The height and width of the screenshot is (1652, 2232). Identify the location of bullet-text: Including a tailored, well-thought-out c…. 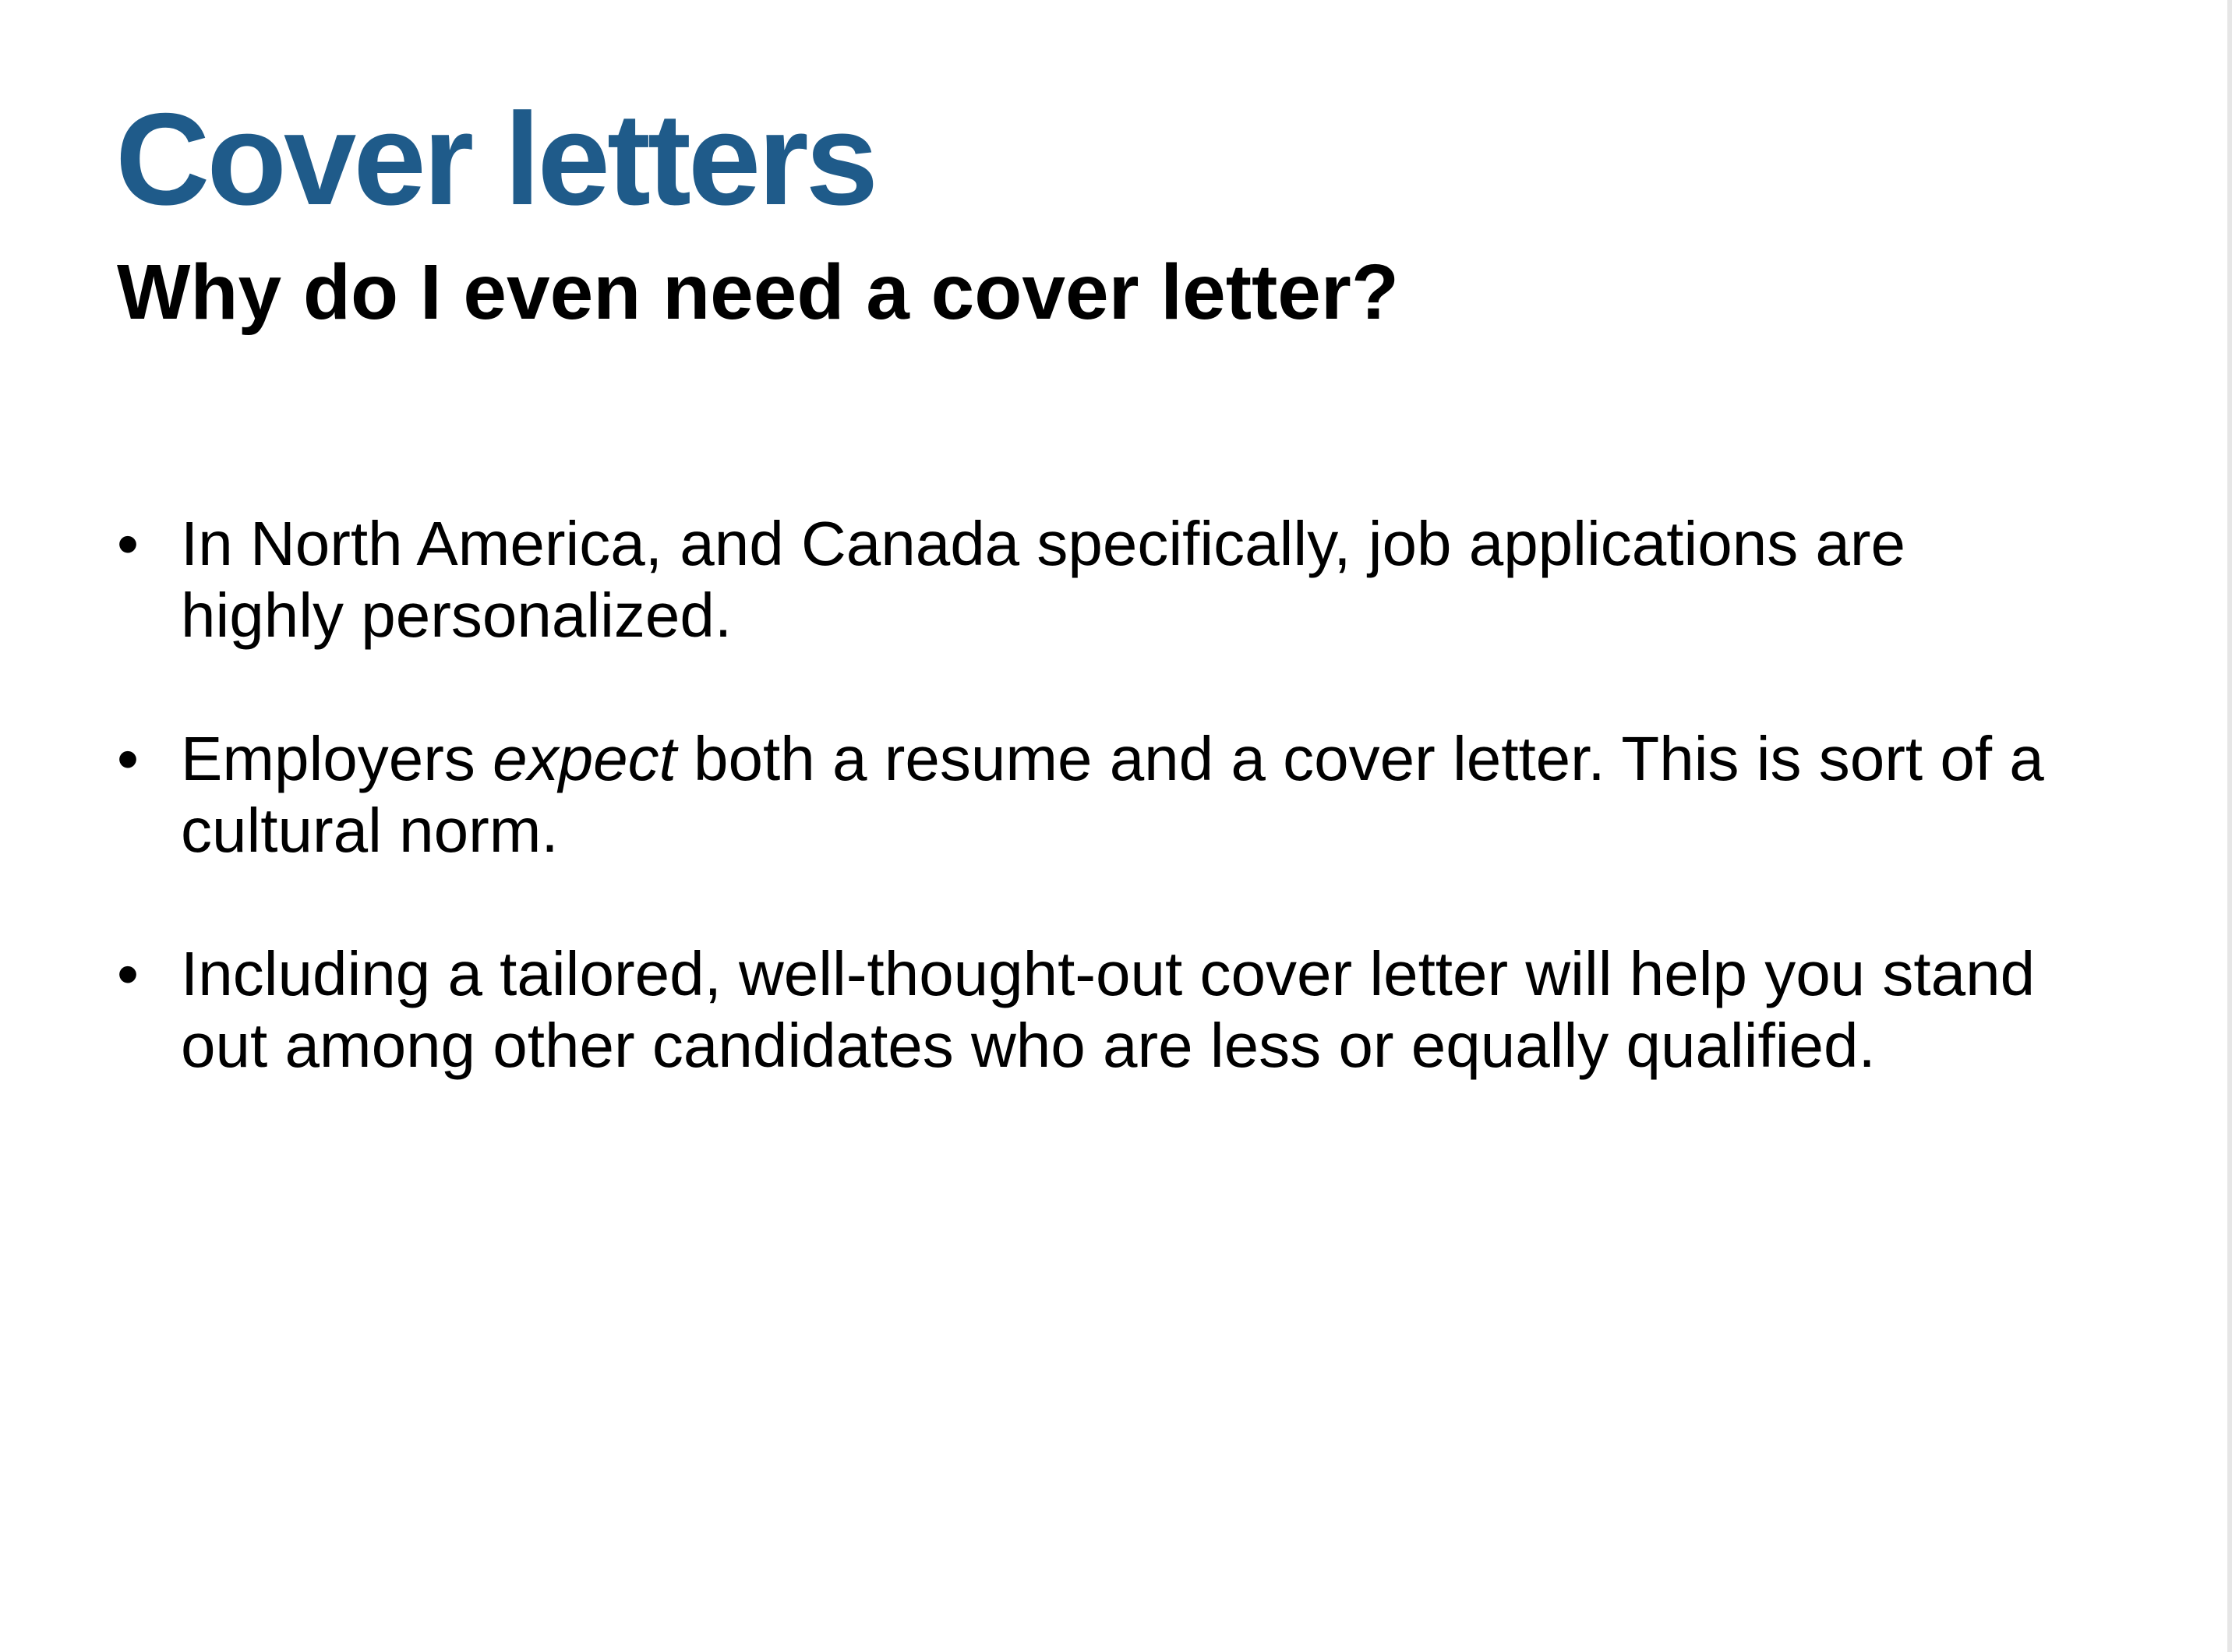
(1108, 1010).